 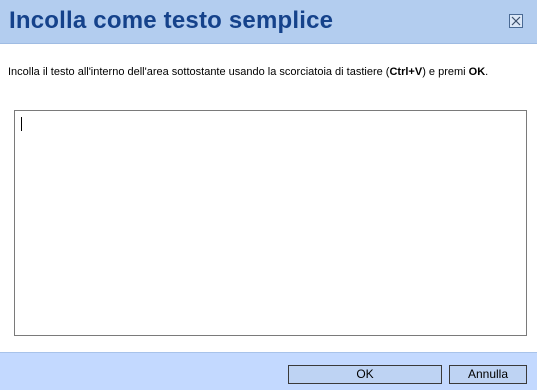 What do you see at coordinates (171, 20) in the screenshot?
I see `dialog-title: Incolla come testo semplice` at bounding box center [171, 20].